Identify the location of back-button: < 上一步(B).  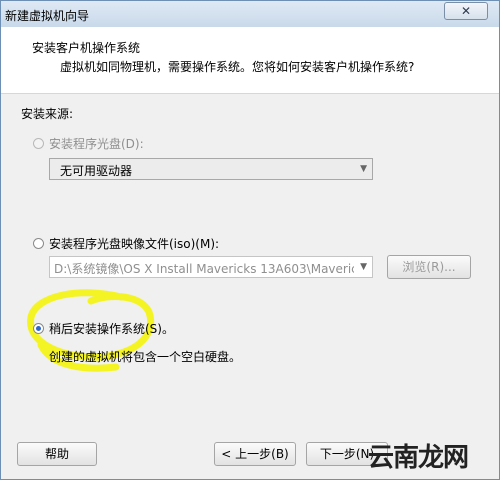
(255, 454).